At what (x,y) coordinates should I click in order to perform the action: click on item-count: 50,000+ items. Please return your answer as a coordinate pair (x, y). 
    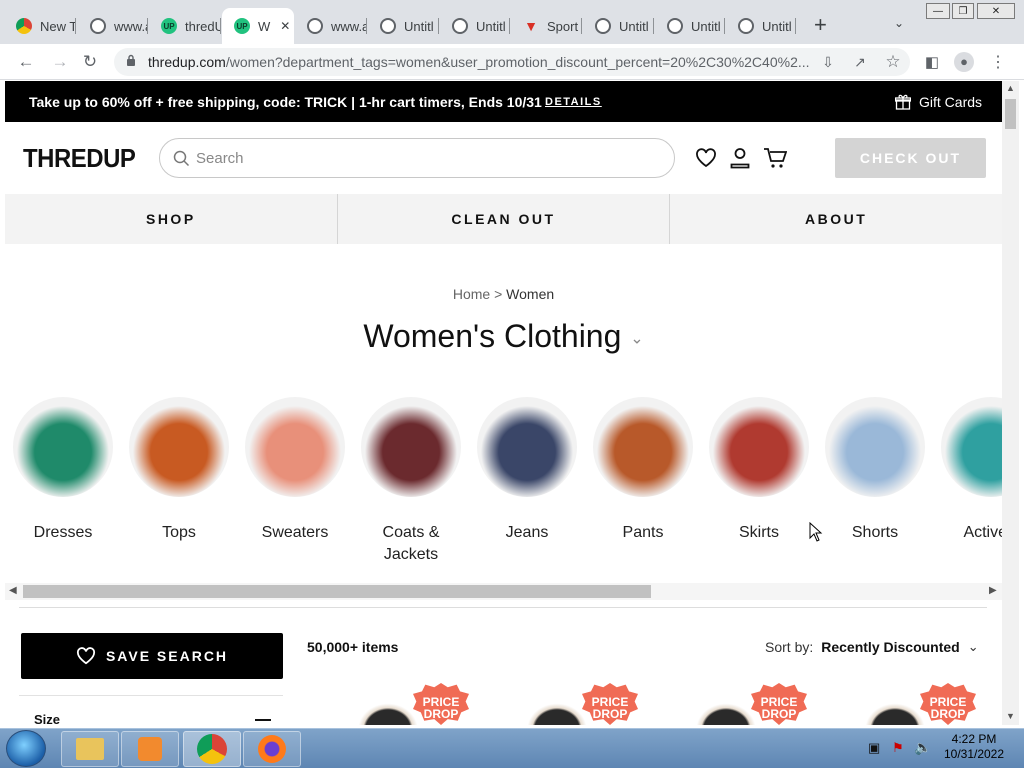
    Looking at the image, I should click on (353, 647).